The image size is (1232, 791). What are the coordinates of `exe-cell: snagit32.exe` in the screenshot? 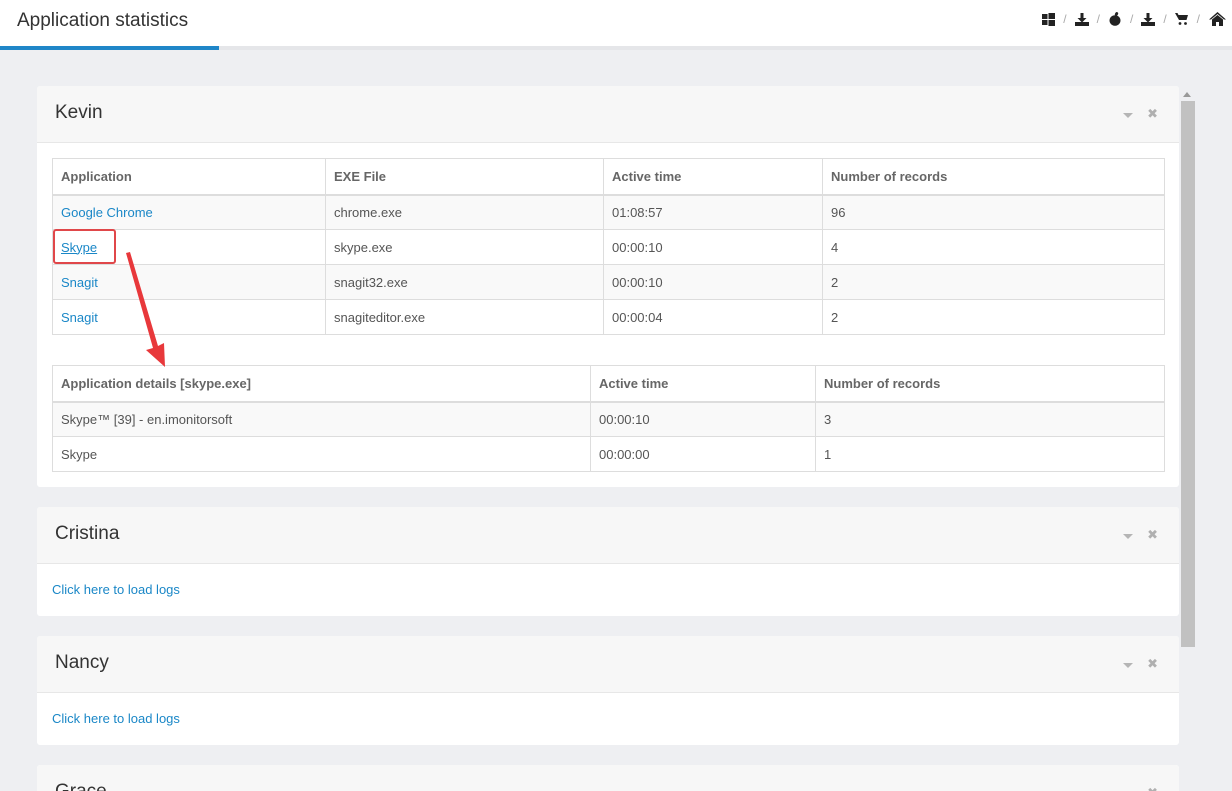 It's located at (464, 282).